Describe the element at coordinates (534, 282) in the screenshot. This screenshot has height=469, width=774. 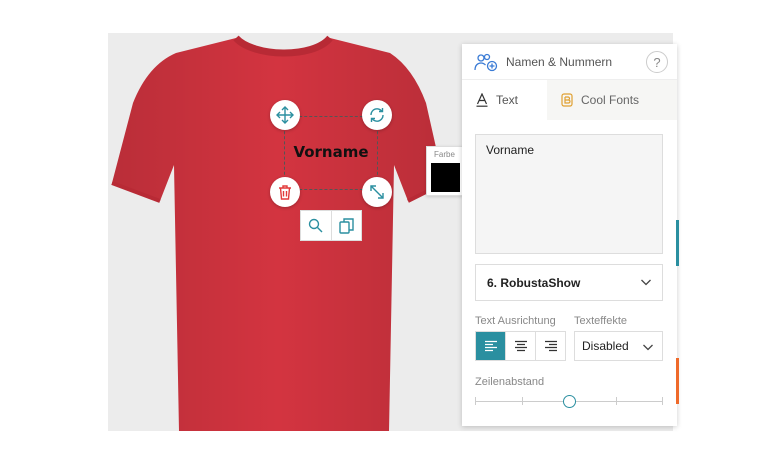
I see `font-select-value: 6. RobustaShow` at that location.